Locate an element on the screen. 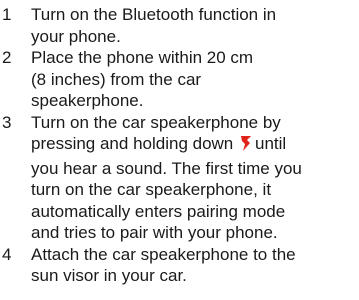 The image size is (359, 300). step-text-fragment: until is located at coordinates (271, 143).